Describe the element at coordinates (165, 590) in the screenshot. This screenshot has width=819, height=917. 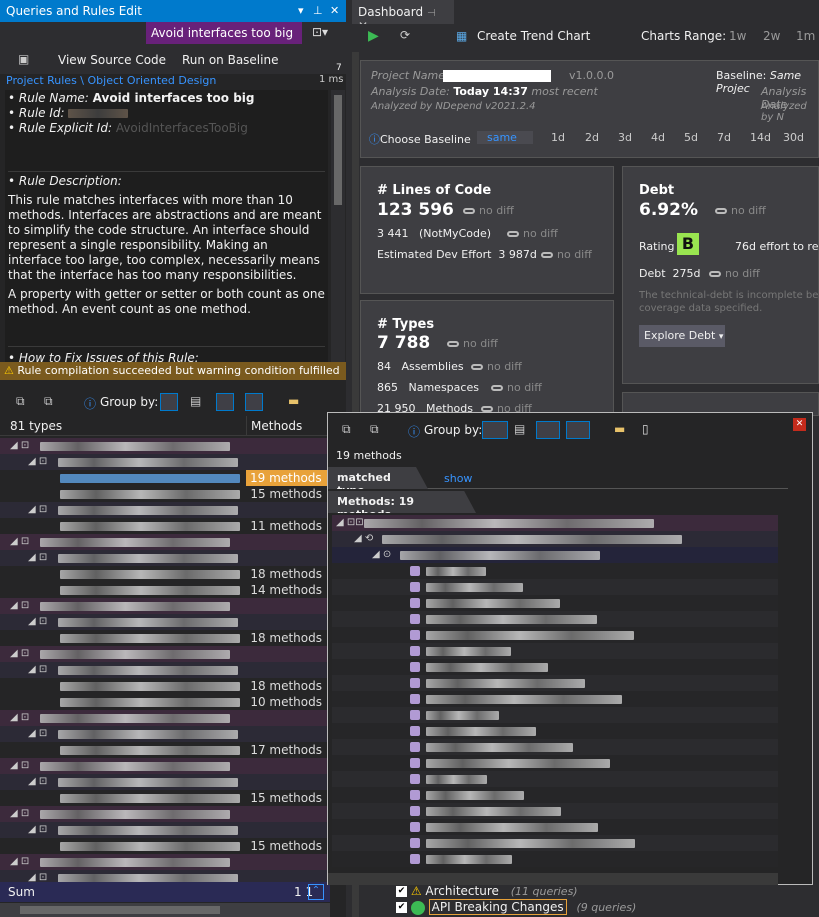
I see `table-row: 14 methods` at that location.